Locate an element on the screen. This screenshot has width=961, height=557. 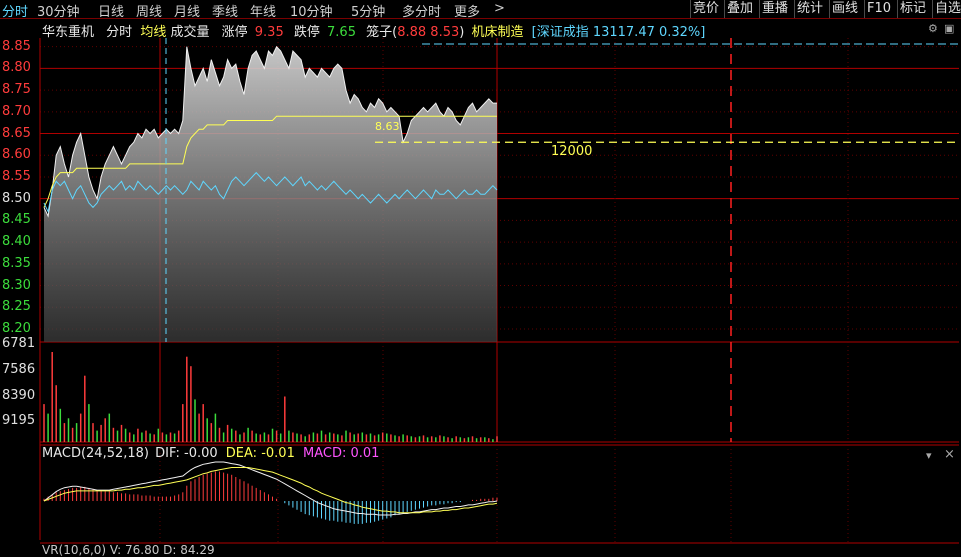
dropdown-icon: ▾ is located at coordinates (929, 455).